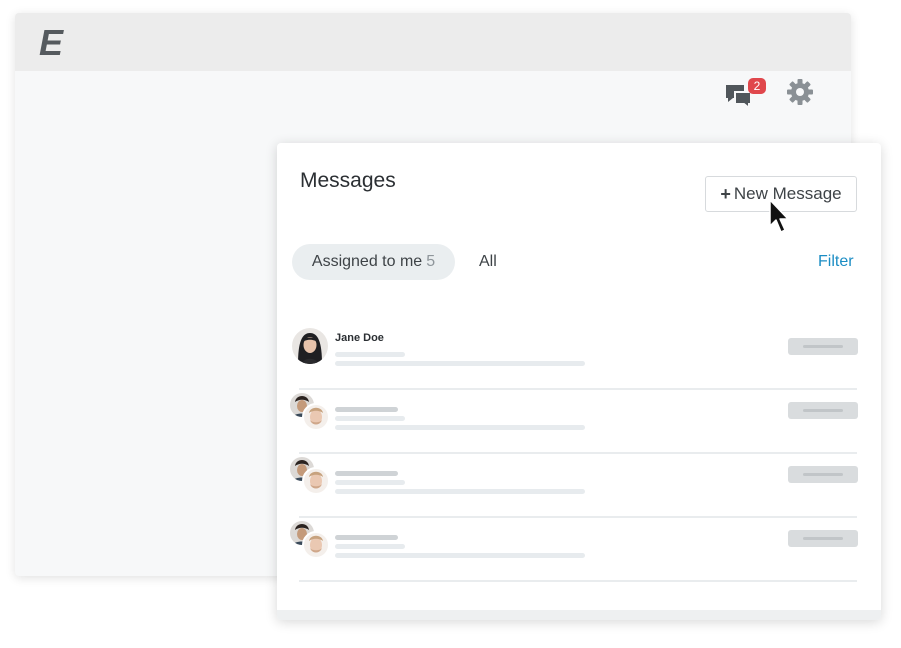 This screenshot has height=648, width=901. What do you see at coordinates (745, 94) in the screenshot?
I see `messages-button: 2` at bounding box center [745, 94].